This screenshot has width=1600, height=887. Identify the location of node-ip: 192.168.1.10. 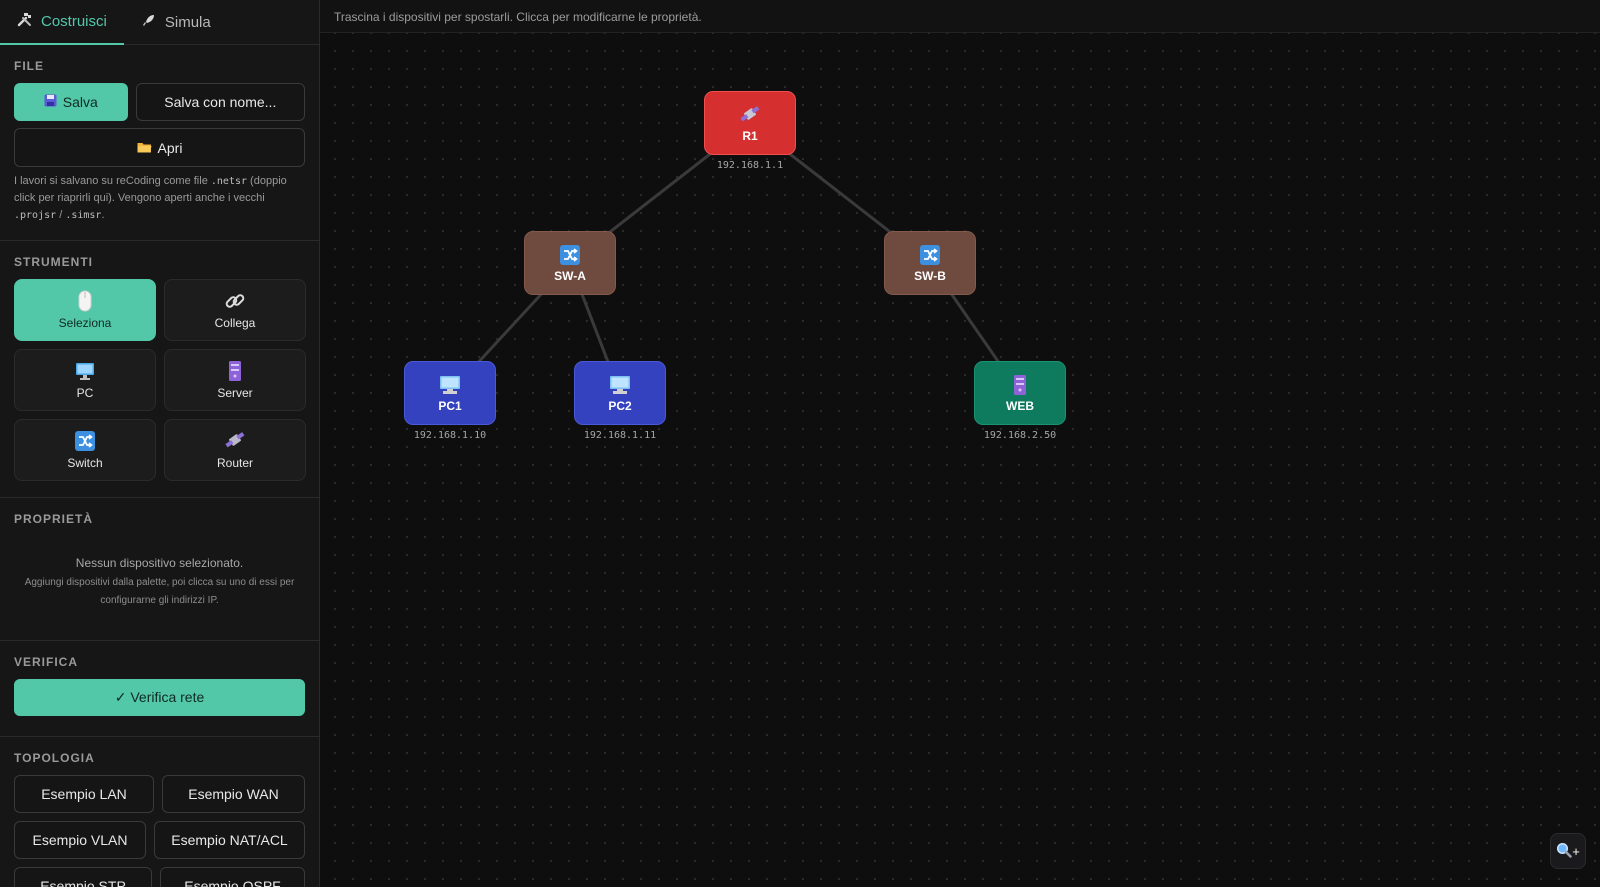
(450, 435).